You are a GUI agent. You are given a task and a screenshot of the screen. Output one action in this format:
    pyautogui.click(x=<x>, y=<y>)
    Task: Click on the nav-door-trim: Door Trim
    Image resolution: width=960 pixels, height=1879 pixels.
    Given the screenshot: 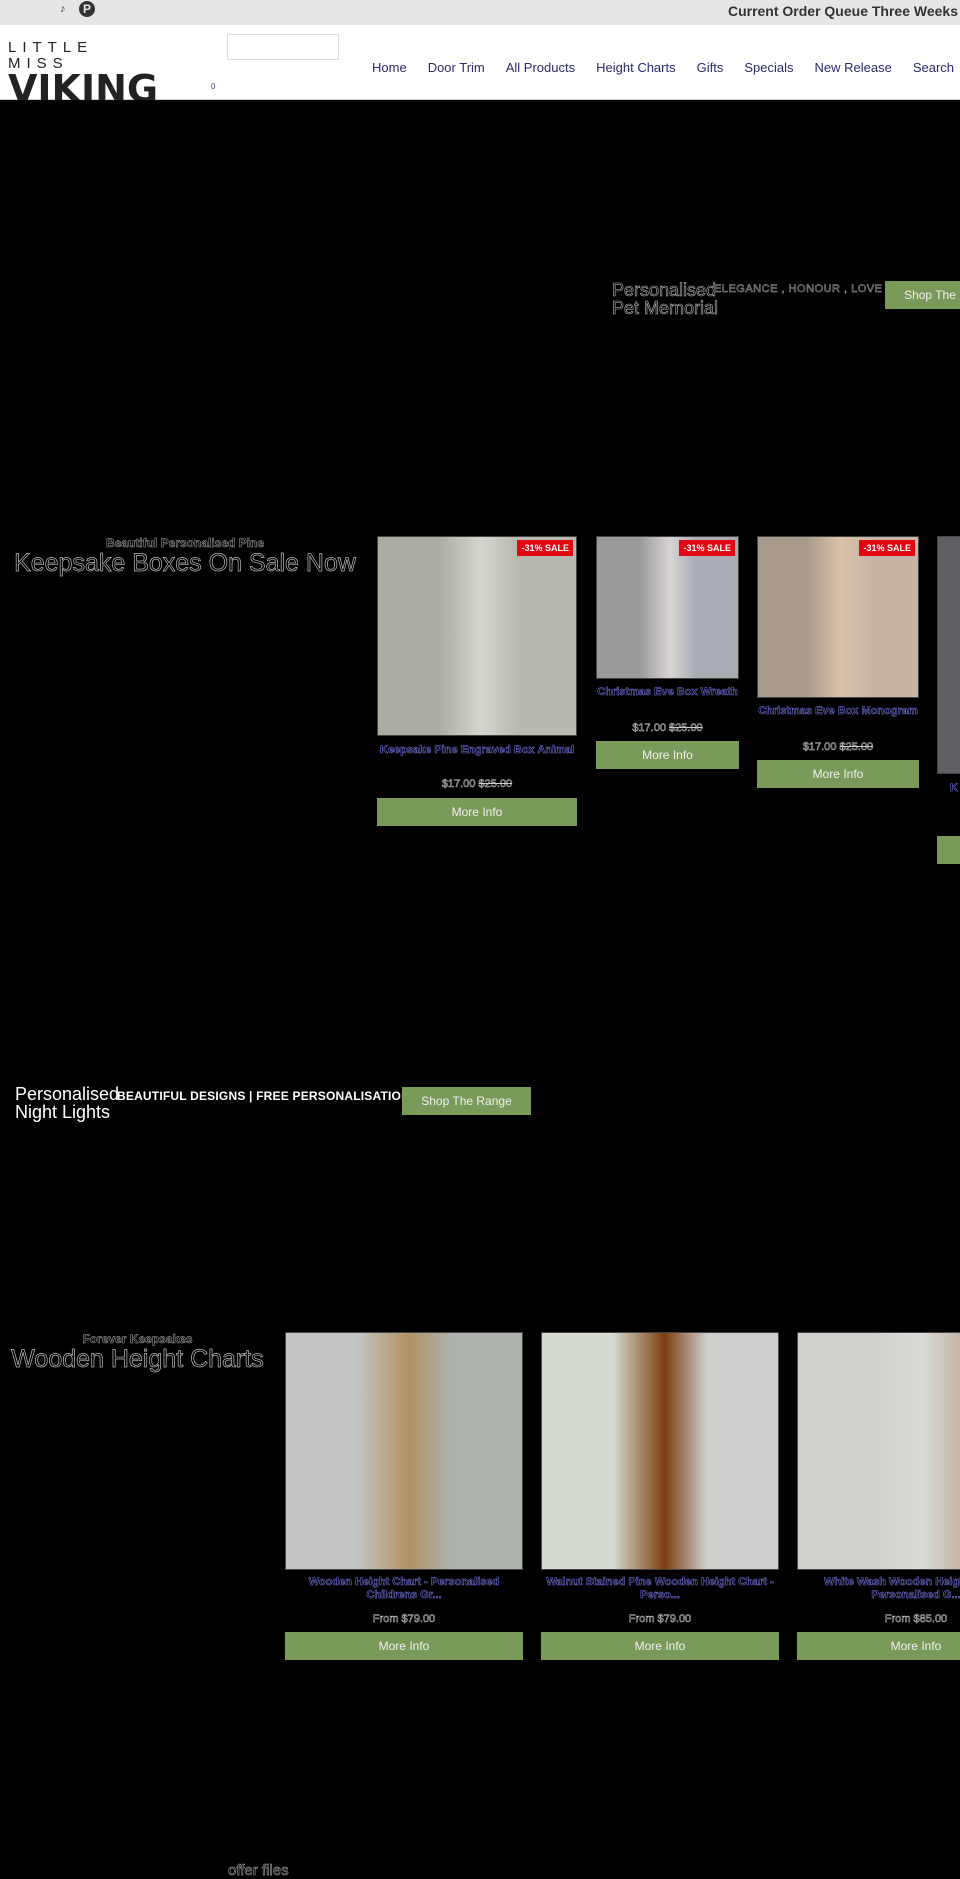 What is the action you would take?
    pyautogui.click(x=456, y=67)
    